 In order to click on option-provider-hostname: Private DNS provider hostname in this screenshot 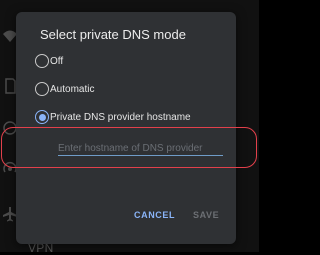, I will do `click(113, 117)`.